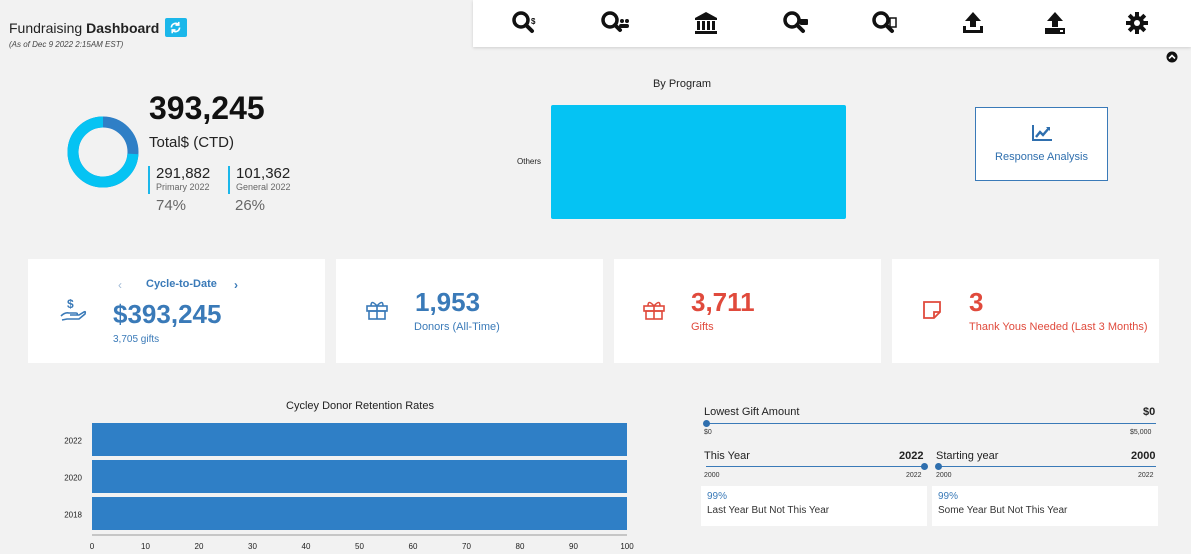 This screenshot has height=554, width=1191. Describe the element at coordinates (1047, 466) in the screenshot. I see `starting-year-slider` at that location.